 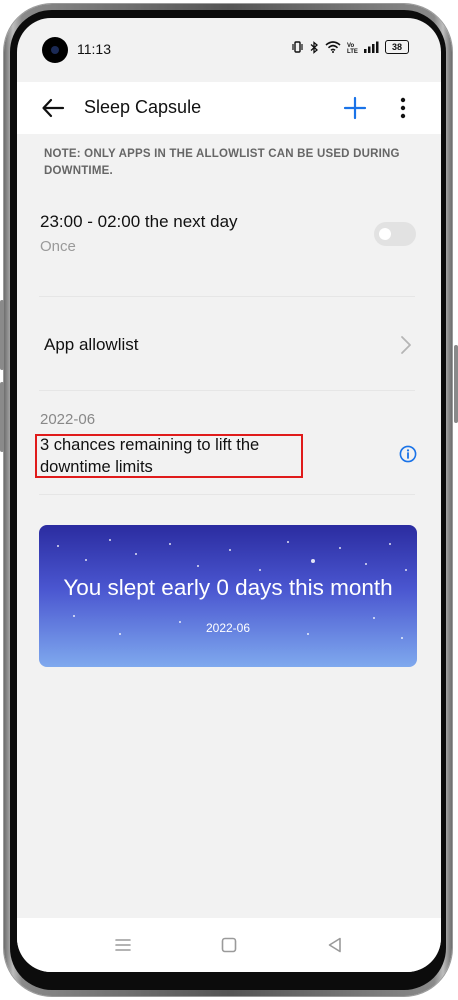 I want to click on vibrate-icon, so click(x=297, y=47).